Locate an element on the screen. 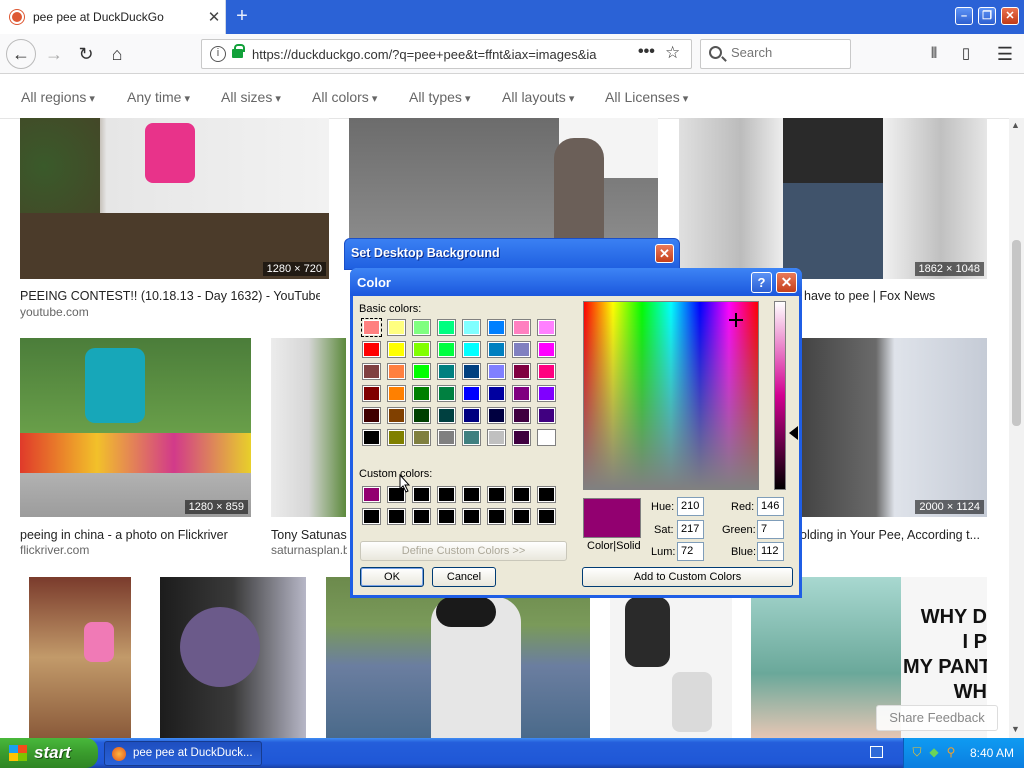  help-button: ? is located at coordinates (761, 282).